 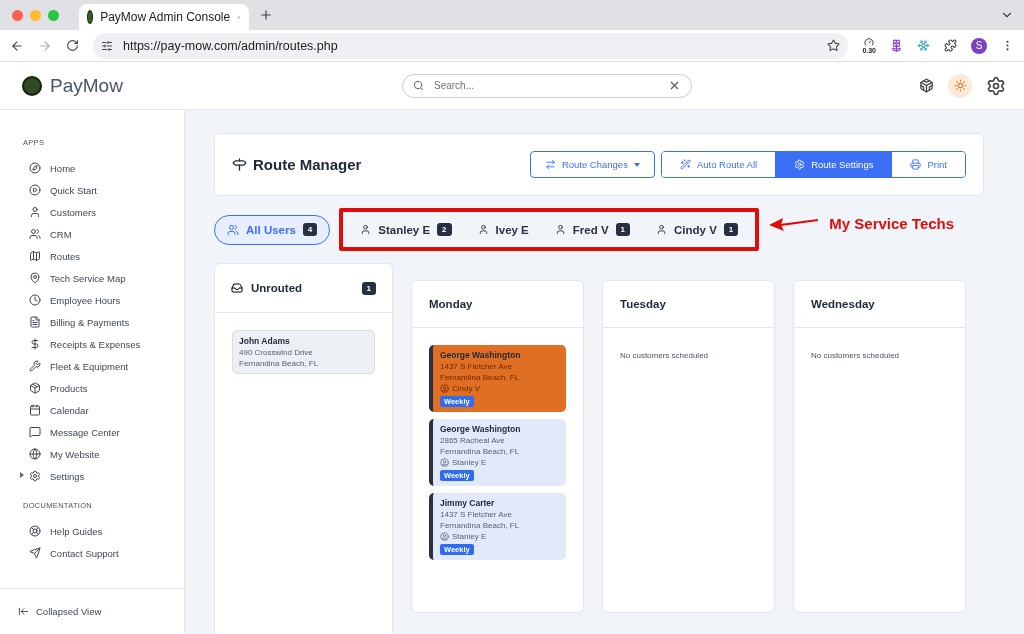 I want to click on column-title: Tuesday, so click(x=643, y=304).